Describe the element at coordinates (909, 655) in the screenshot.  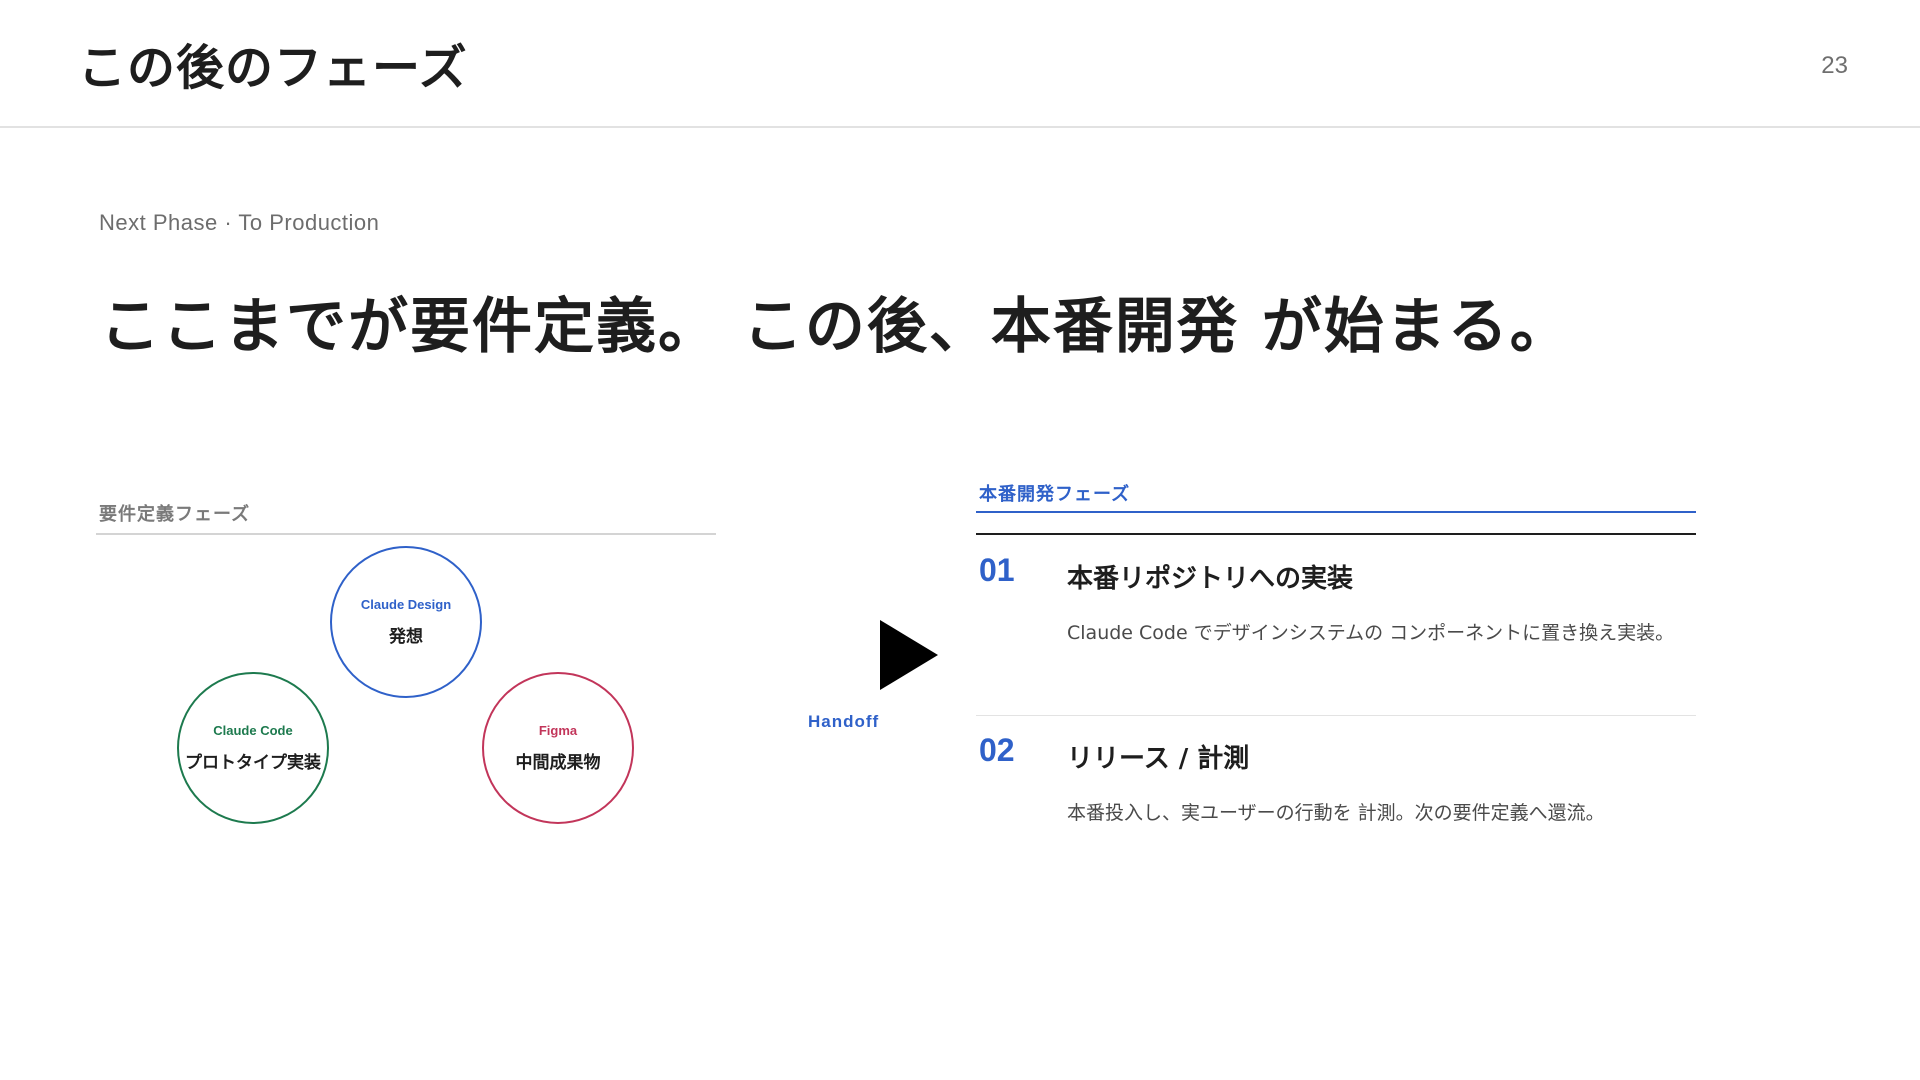
I see `play-arrow-icon` at that location.